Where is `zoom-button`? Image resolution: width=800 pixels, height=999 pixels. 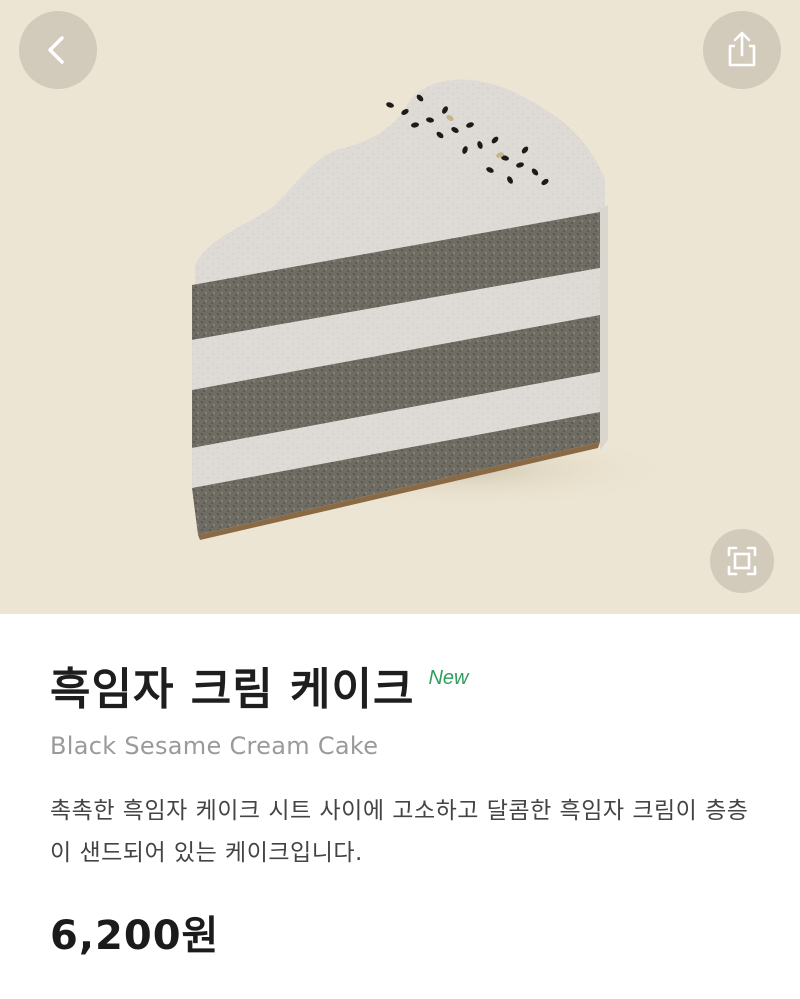
zoom-button is located at coordinates (742, 561).